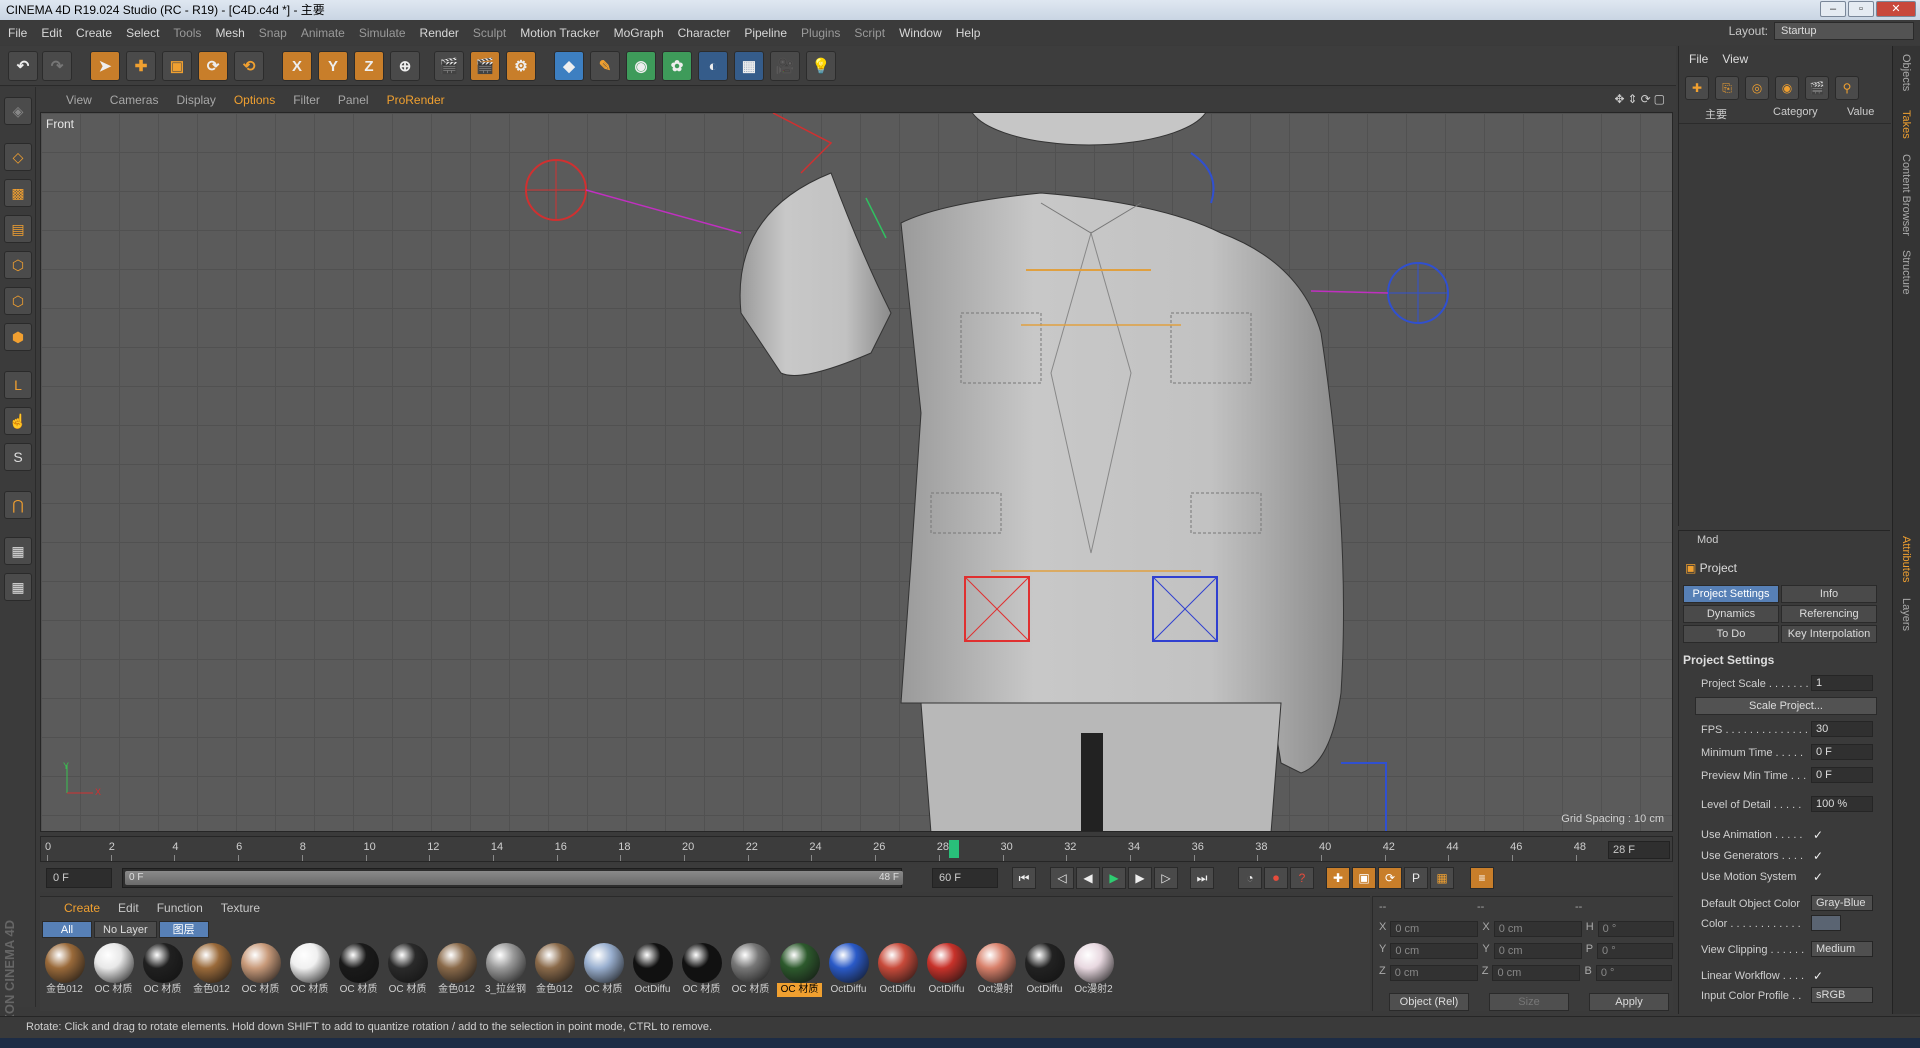  What do you see at coordinates (1166, 878) in the screenshot?
I see `next-key-icon: ▷` at bounding box center [1166, 878].